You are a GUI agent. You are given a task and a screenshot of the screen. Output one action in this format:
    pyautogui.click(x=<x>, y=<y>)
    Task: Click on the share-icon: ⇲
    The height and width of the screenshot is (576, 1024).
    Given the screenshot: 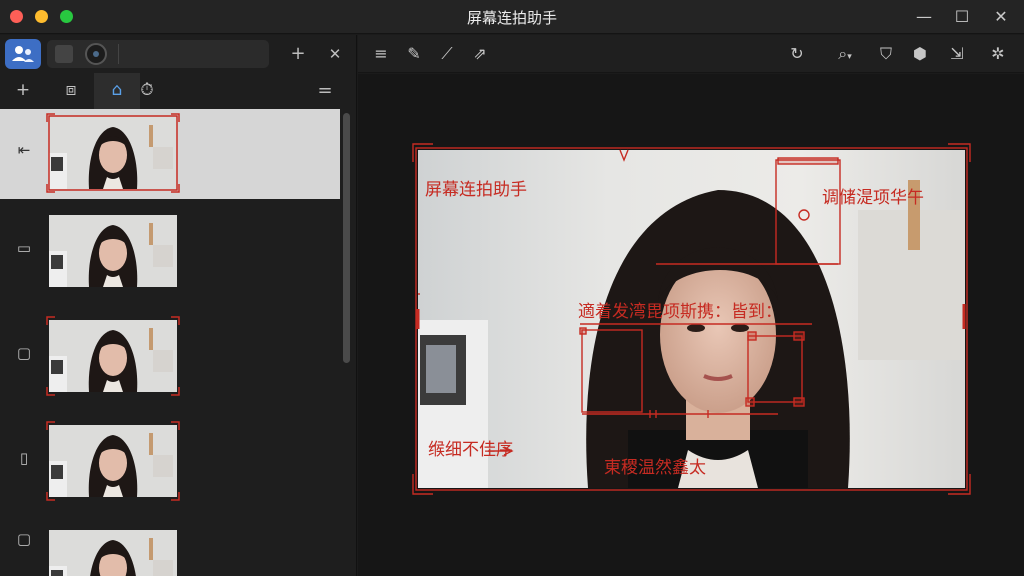 What is the action you would take?
    pyautogui.click(x=957, y=54)
    